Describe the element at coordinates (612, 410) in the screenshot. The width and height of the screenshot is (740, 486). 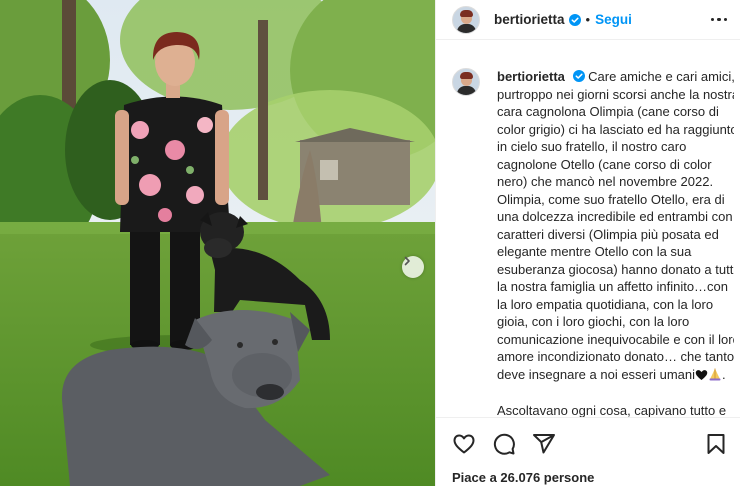
I see `caption-paragraph-2: Ascoltavano ogni cosa, capivano tutto e` at that location.